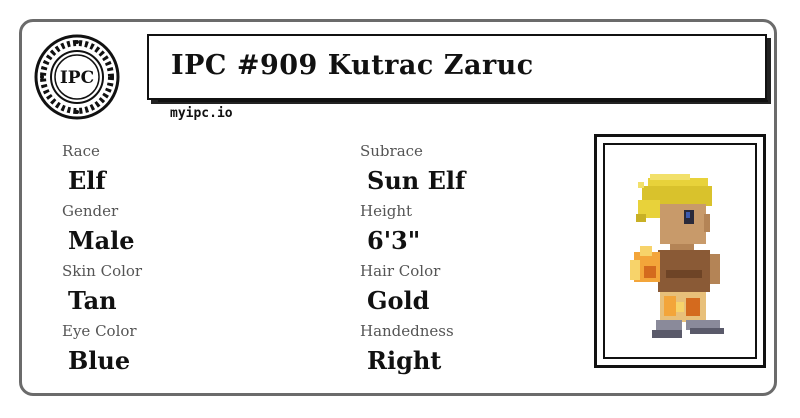 The image size is (800, 418). I want to click on eye-color-value: Blue, so click(99, 360).